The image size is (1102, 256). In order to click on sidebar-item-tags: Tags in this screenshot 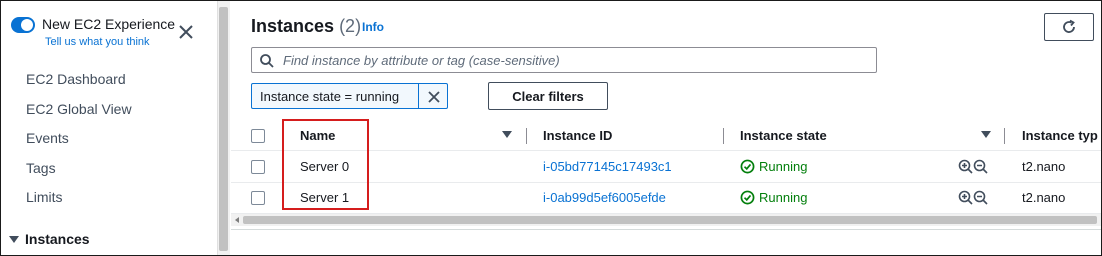, I will do `click(41, 168)`.